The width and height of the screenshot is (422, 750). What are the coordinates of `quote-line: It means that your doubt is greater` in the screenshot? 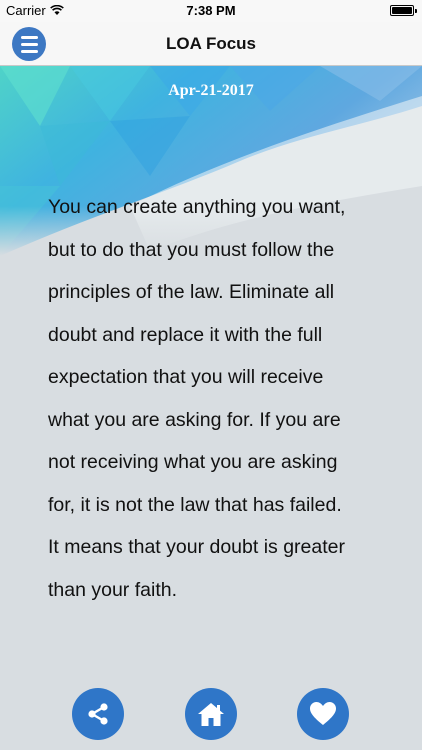 It's located at (196, 547).